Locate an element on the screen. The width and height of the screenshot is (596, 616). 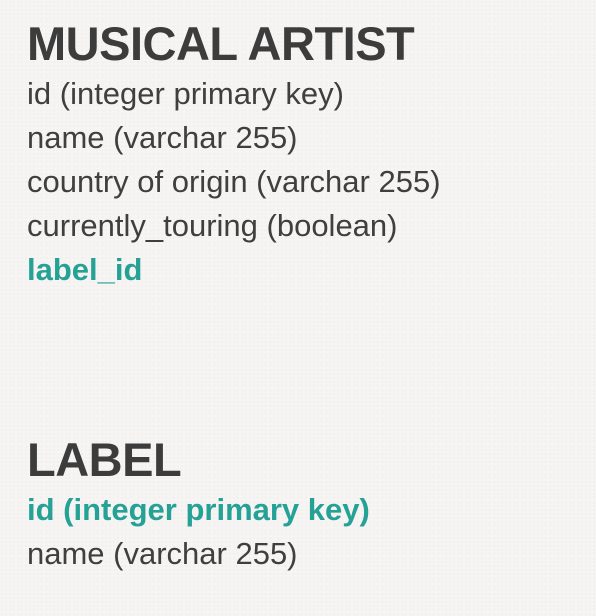
field-id-primary-key: id (integer primary key) is located at coordinates (198, 509).